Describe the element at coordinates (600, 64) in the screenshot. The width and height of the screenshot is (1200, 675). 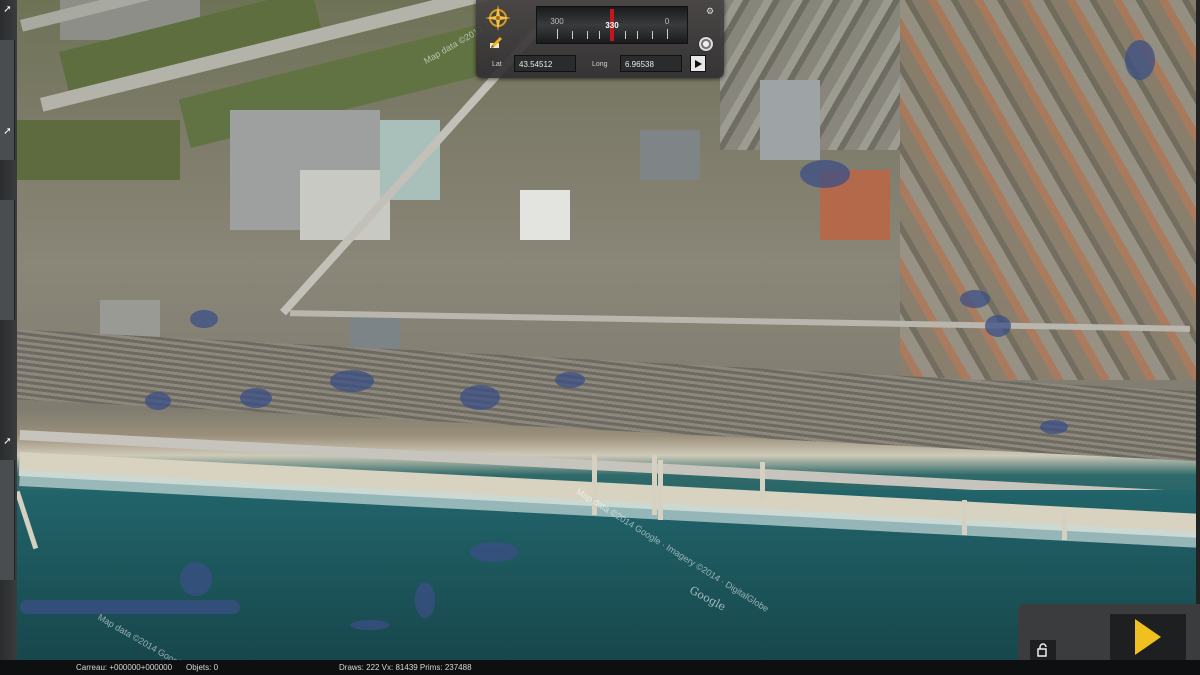
I see `longitude-label: Long` at that location.